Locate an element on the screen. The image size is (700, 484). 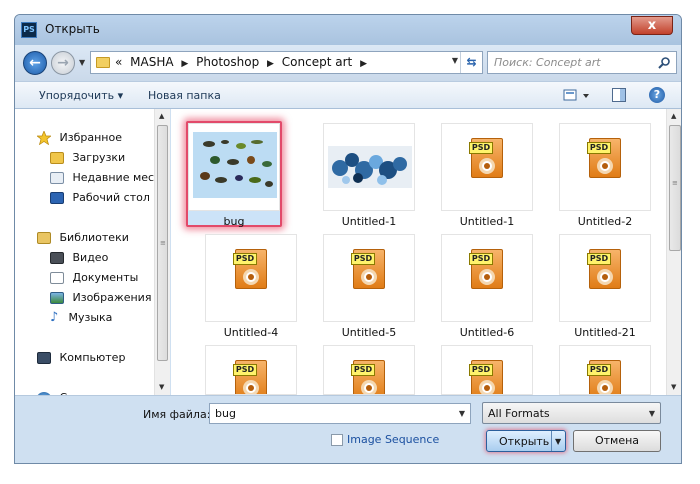
sidebar-item-label: Рабочий стол is located at coordinates (111, 197).